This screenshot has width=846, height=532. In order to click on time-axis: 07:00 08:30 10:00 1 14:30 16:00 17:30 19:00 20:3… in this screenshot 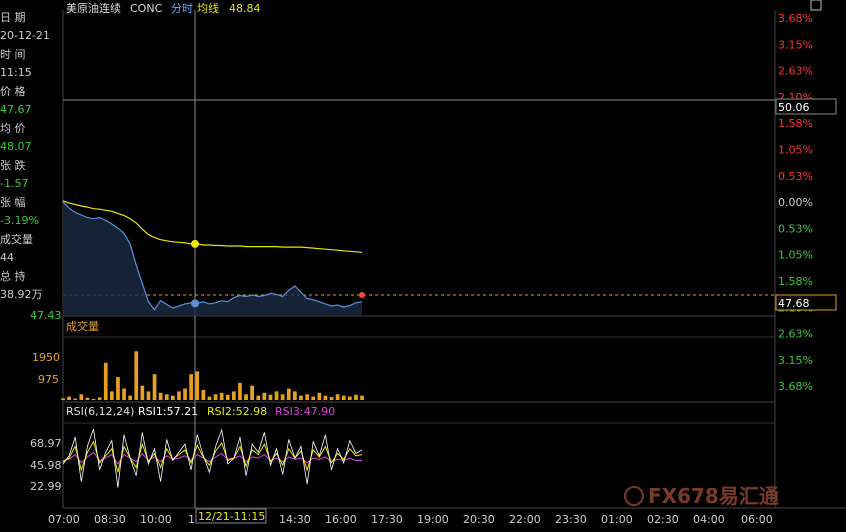, I will do `click(410, 519)`.